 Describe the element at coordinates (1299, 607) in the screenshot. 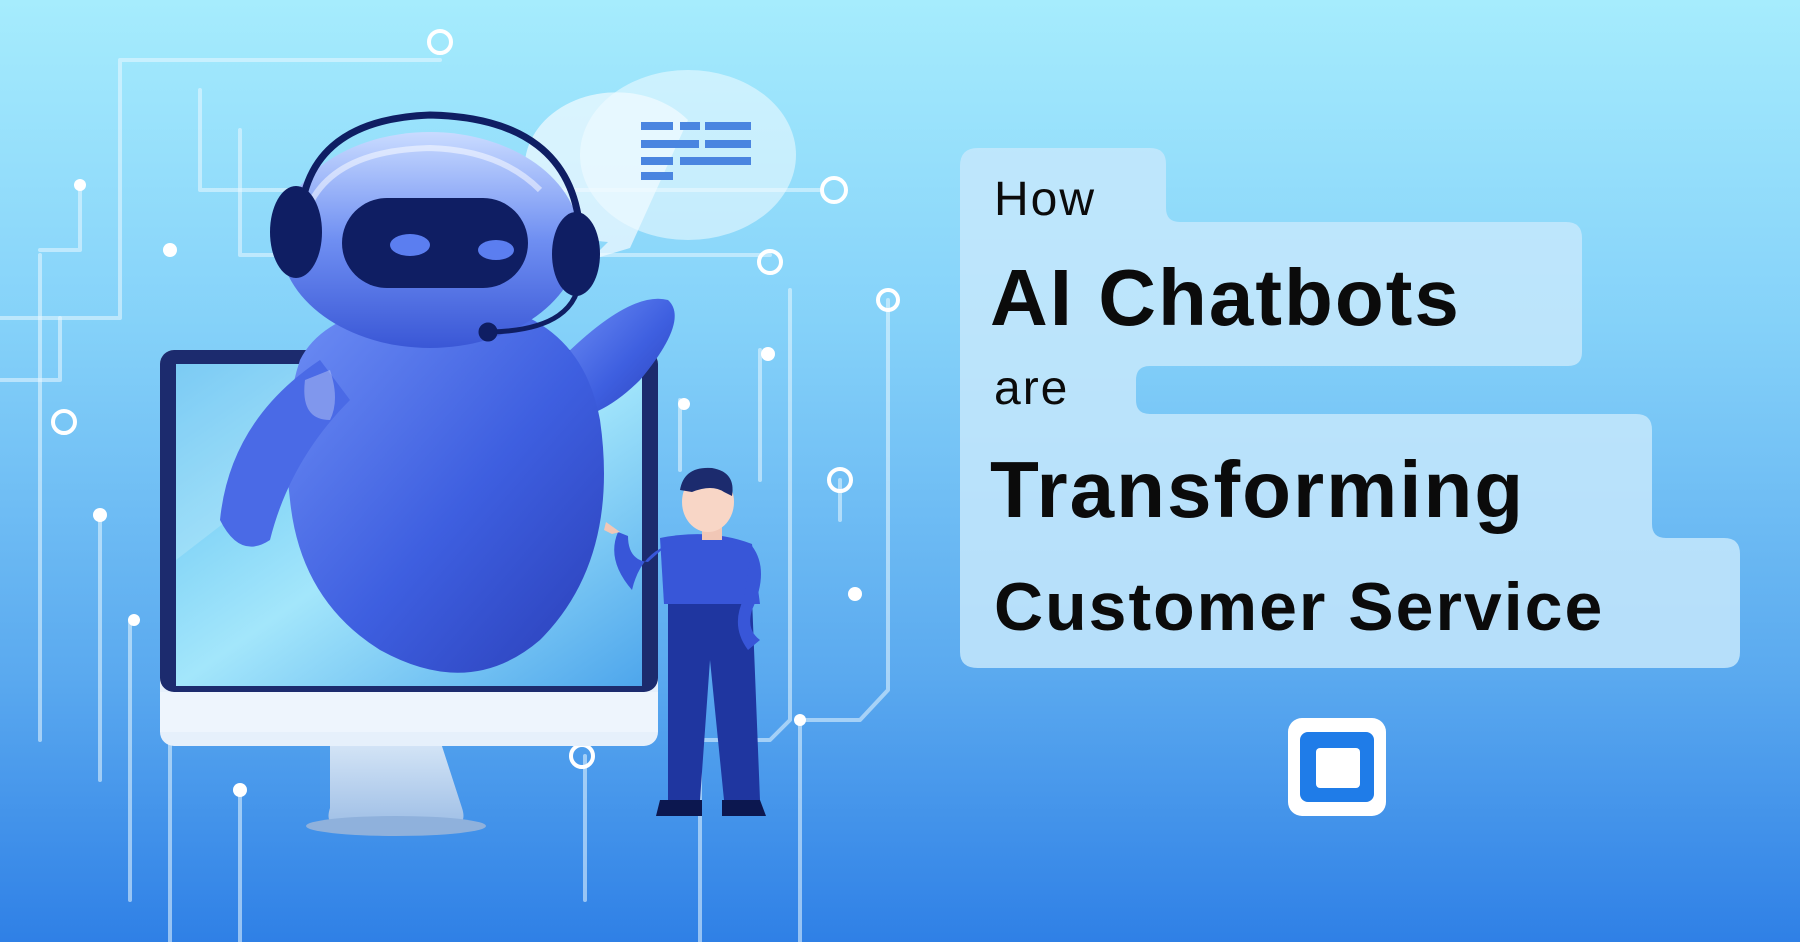

I see `headline-line-customer-service: Customer Service` at that location.